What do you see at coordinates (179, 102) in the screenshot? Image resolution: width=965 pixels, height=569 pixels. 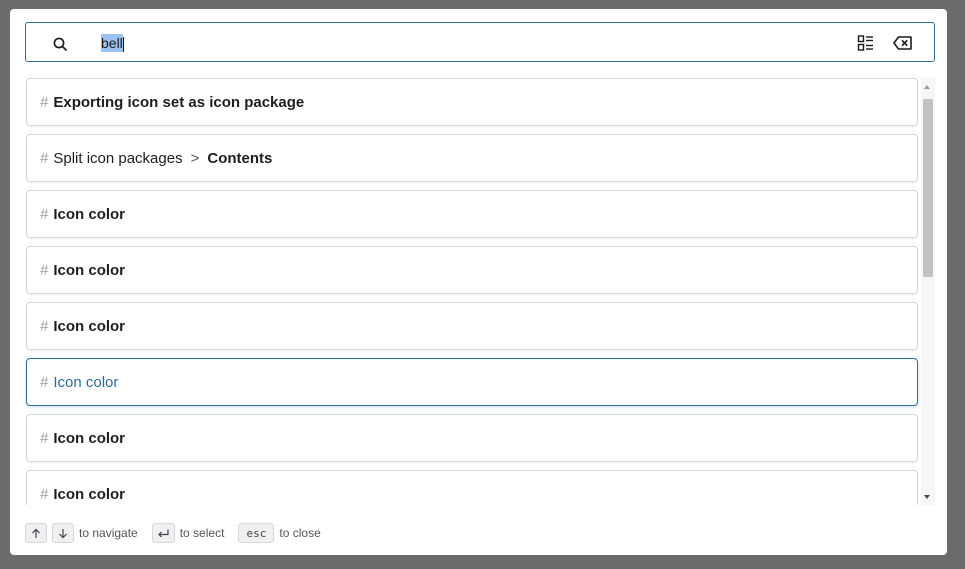 I see `result-heading: Exporting icon set as icon package` at bounding box center [179, 102].